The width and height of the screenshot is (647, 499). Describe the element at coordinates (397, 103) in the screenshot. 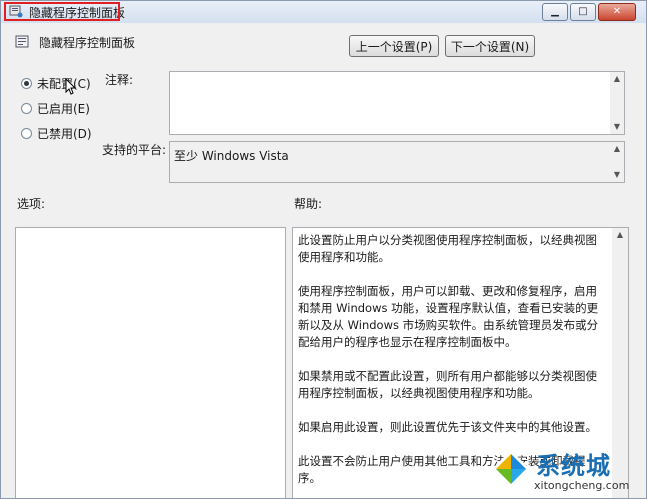

I see `comment-textarea: ▲ ▼` at that location.